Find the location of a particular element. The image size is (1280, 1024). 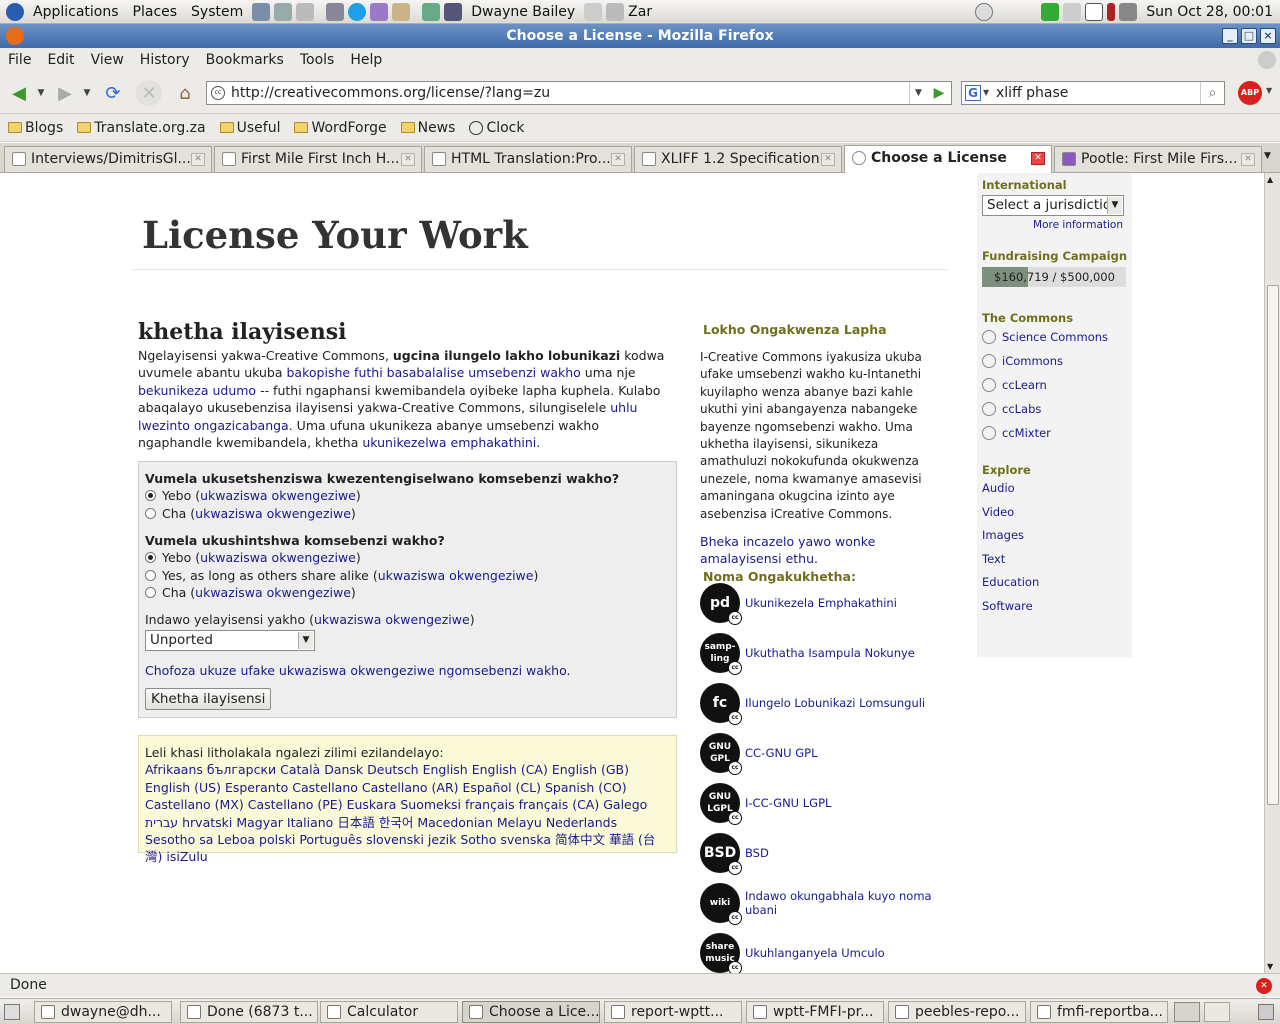

trash-icon is located at coordinates (1266, 1012).